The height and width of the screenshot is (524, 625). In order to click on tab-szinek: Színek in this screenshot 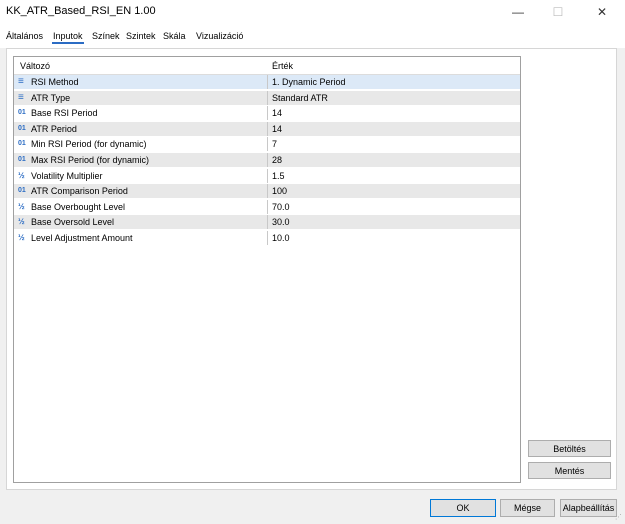, I will do `click(106, 36)`.